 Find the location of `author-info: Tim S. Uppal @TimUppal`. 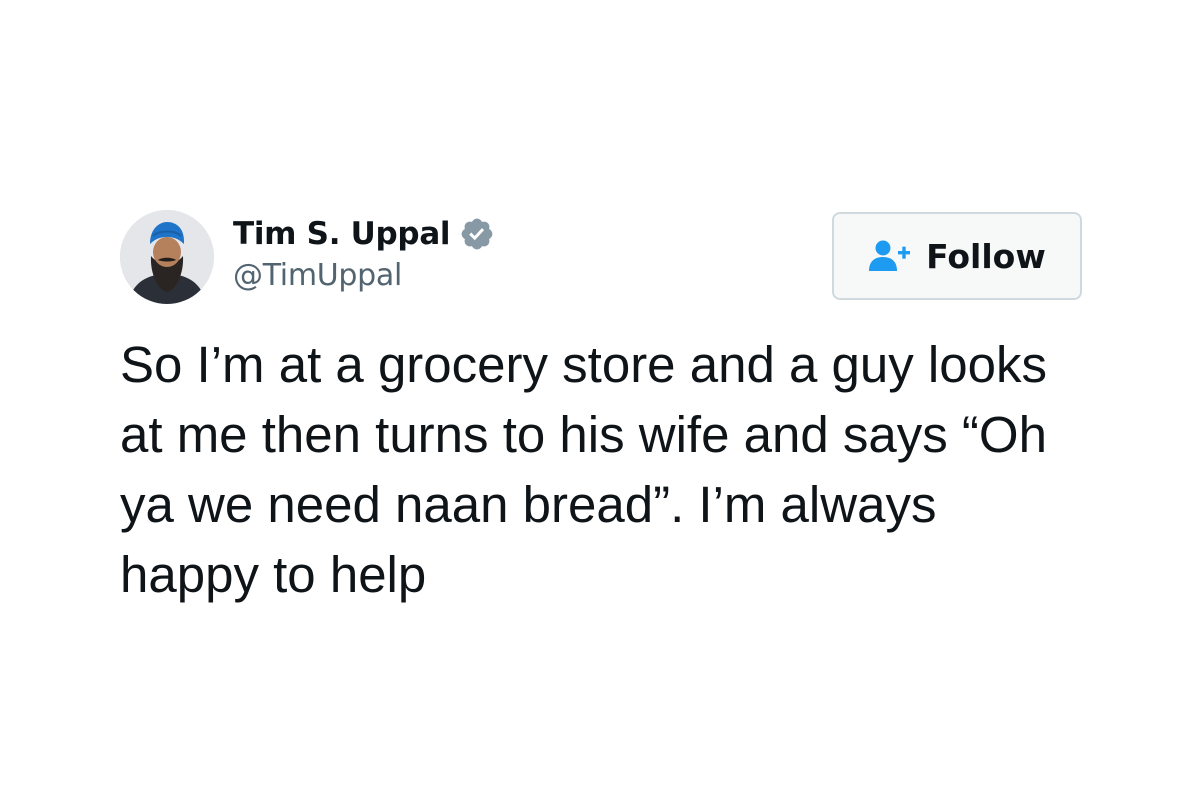

author-info: Tim S. Uppal @TimUppal is located at coordinates (364, 253).